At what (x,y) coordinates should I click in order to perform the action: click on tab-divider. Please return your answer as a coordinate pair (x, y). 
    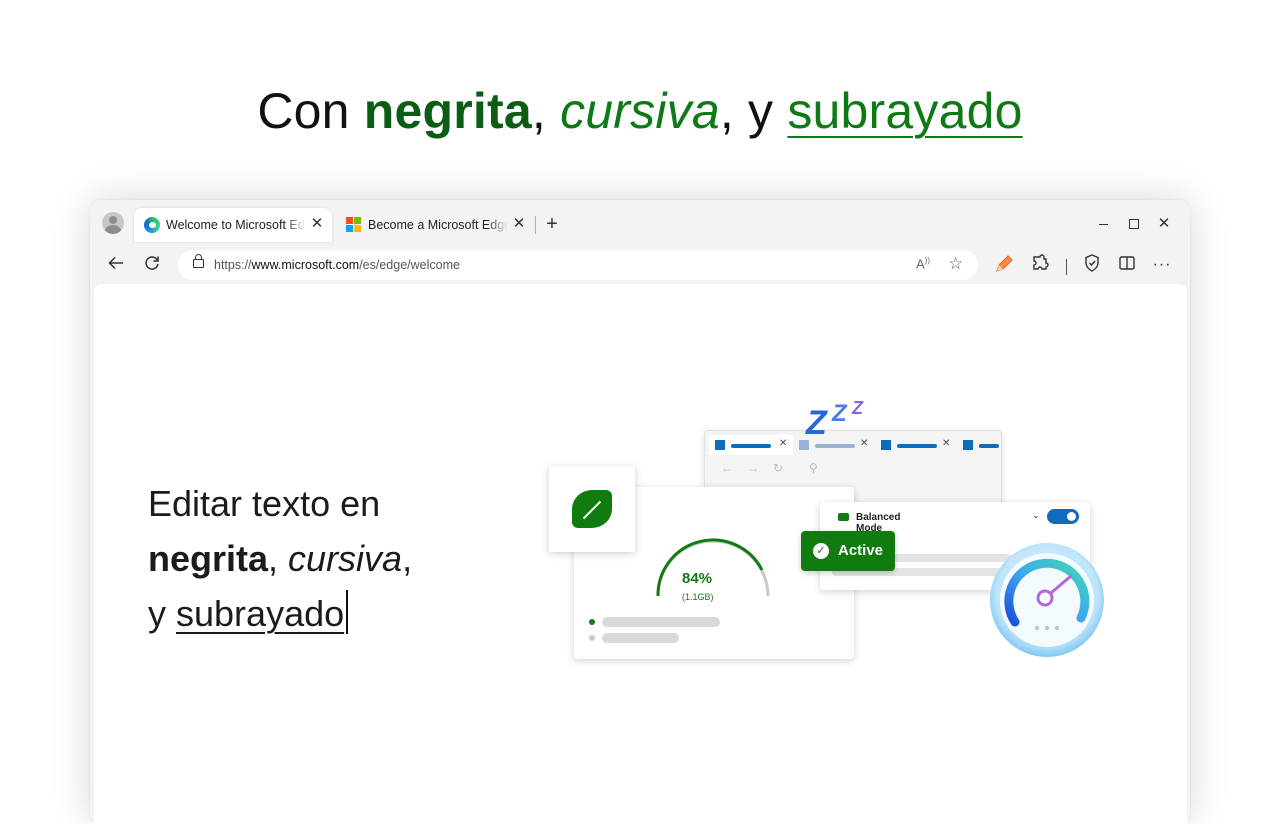
    Looking at the image, I should click on (535, 225).